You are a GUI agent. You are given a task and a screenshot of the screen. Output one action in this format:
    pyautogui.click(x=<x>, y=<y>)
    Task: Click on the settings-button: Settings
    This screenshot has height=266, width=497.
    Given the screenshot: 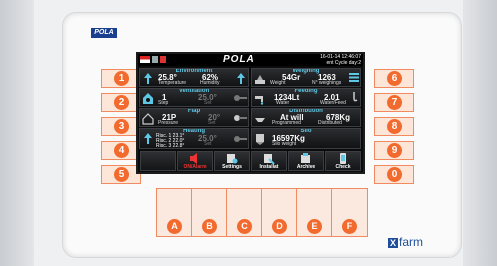 What is the action you would take?
    pyautogui.click(x=232, y=161)
    